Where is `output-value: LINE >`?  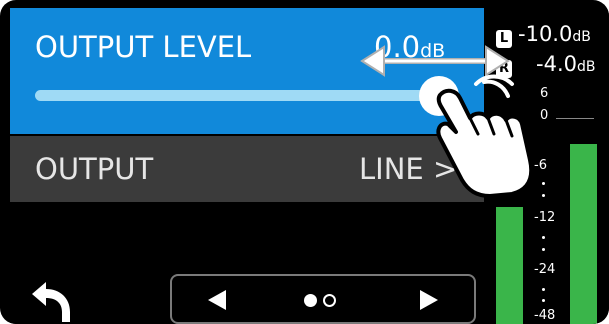 output-value: LINE > is located at coordinates (408, 169).